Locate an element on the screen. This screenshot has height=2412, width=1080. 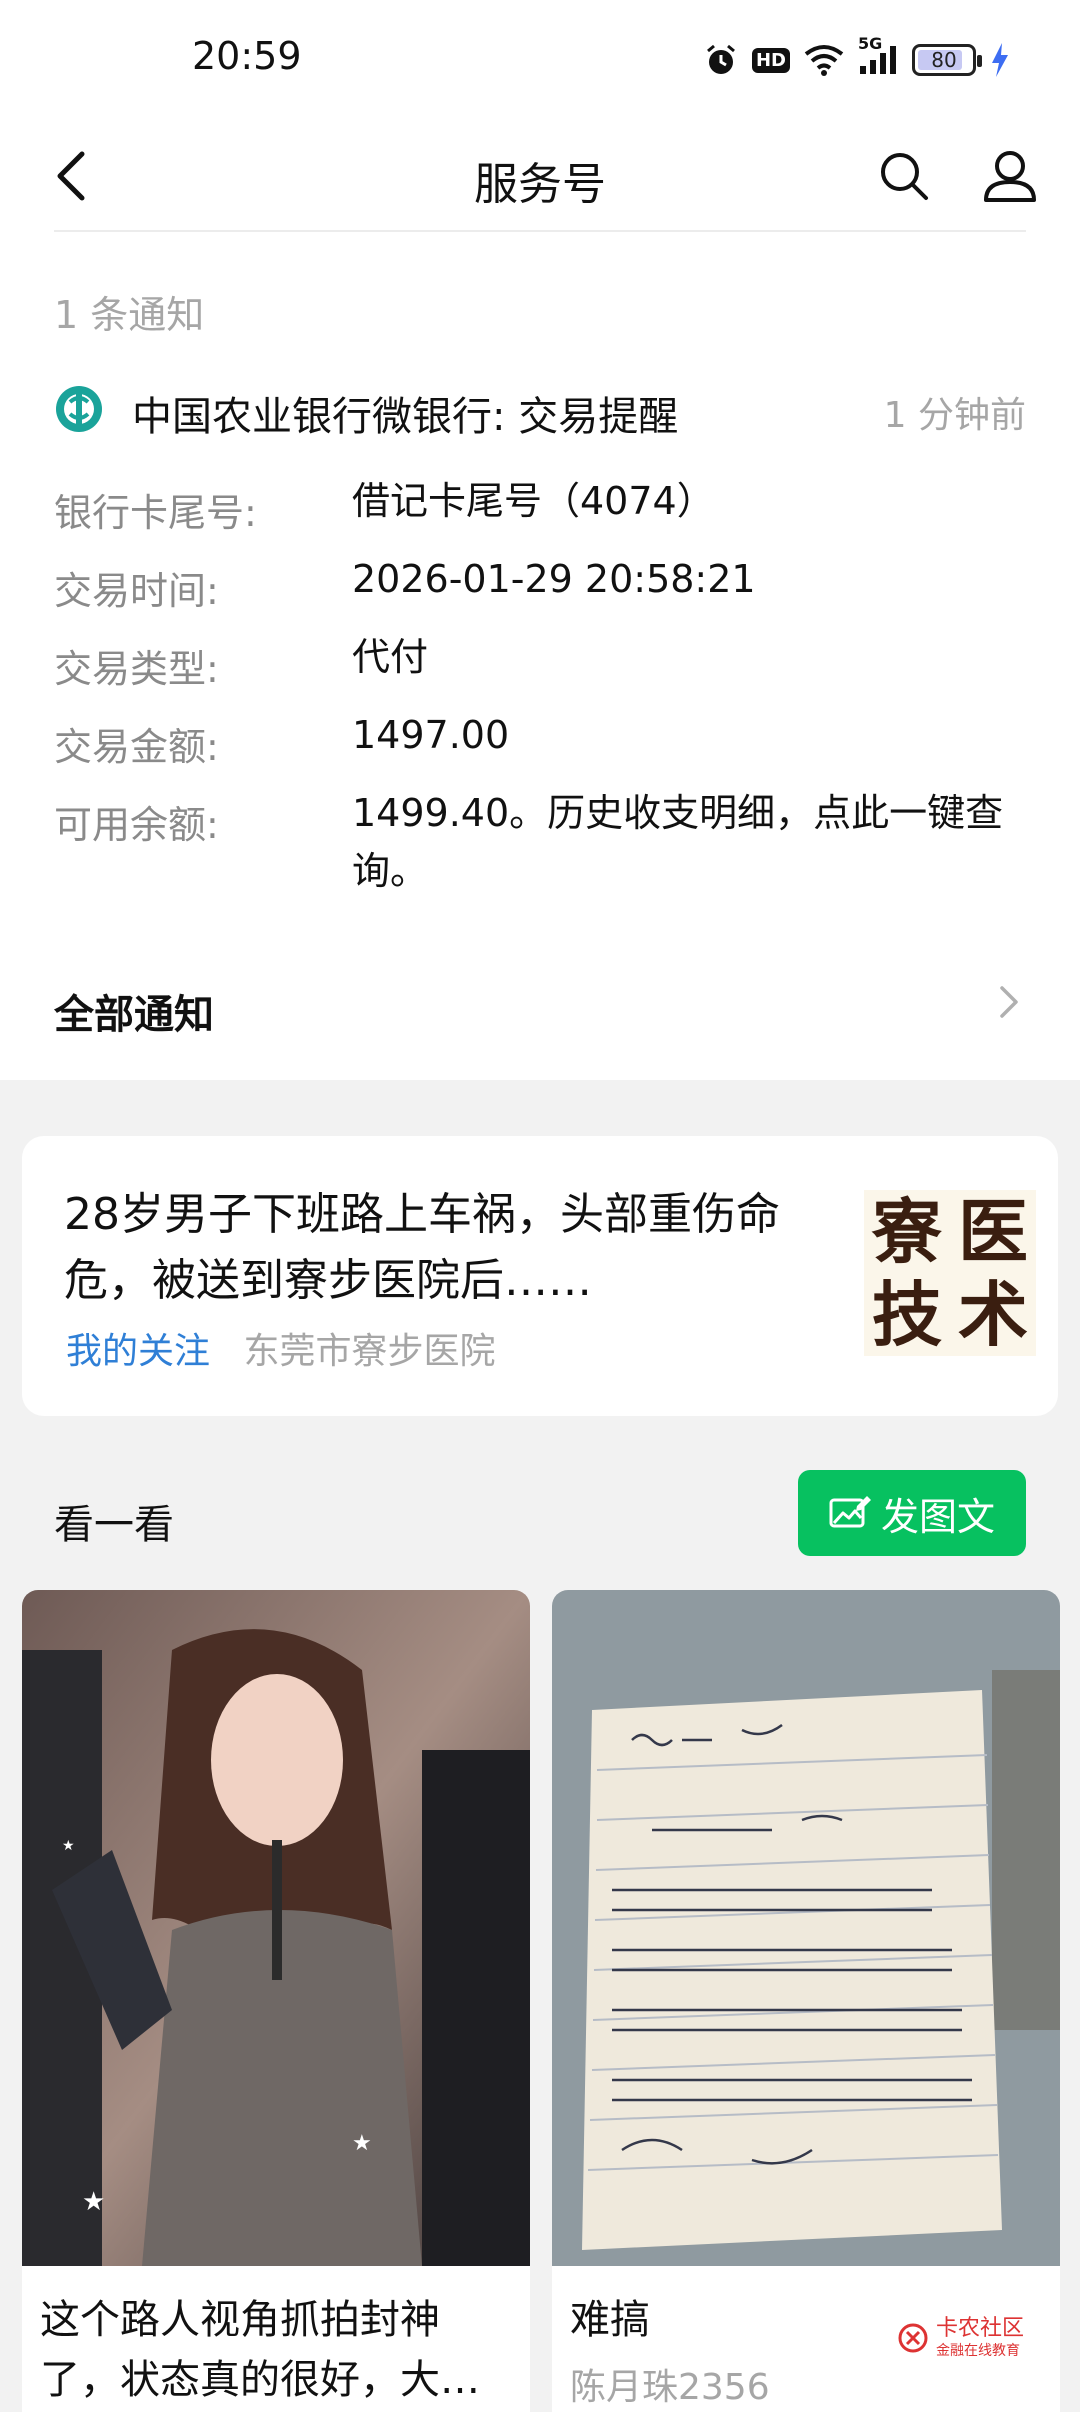
network-type: 5G is located at coordinates (870, 43).